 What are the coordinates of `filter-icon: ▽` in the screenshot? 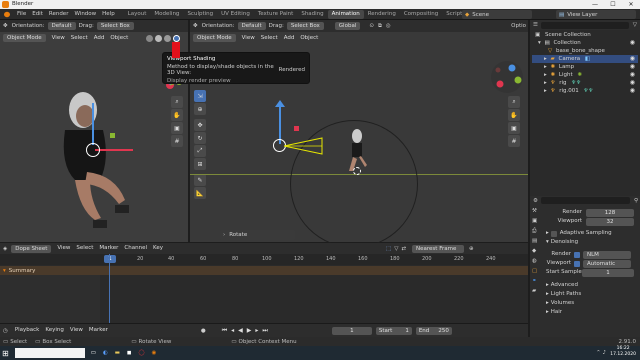 It's located at (396, 249).